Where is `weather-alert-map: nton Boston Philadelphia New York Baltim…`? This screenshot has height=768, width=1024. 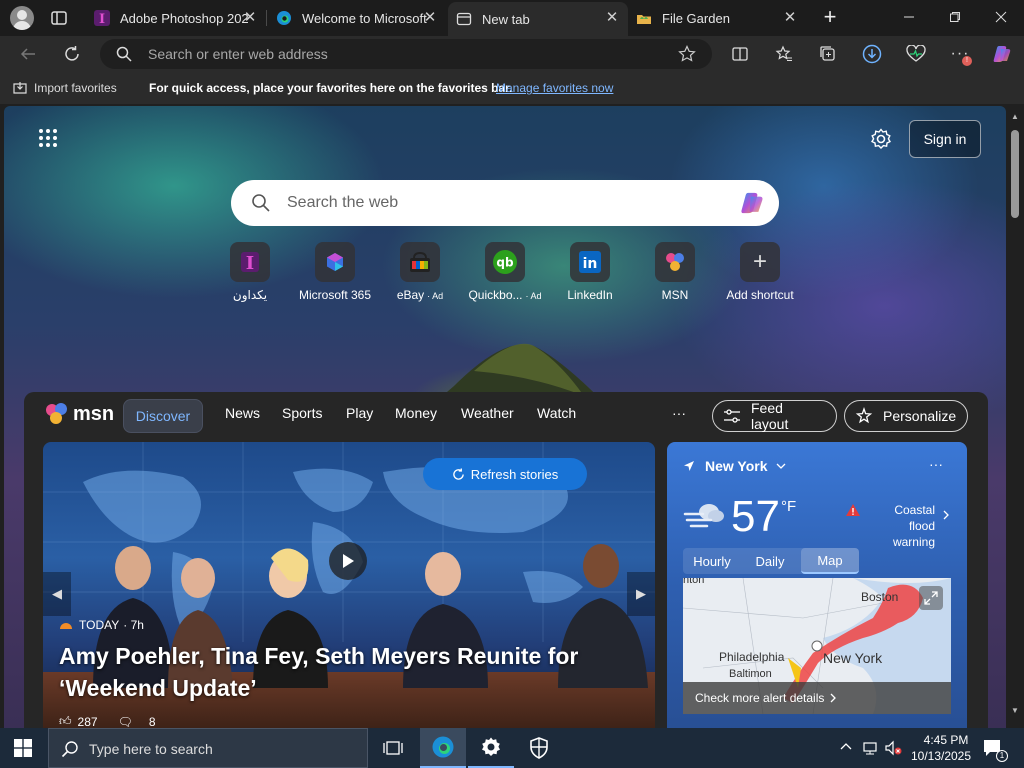 weather-alert-map: nton Boston Philadelphia New York Baltim… is located at coordinates (817, 646).